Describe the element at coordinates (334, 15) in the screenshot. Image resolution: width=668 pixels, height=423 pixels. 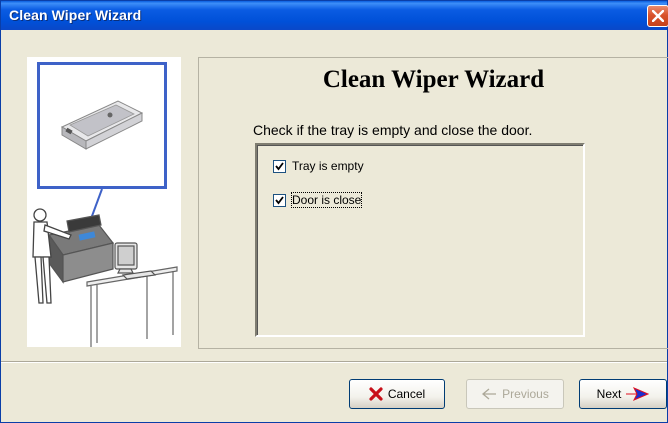
I see `title-bar: Clean Wiper Wizard` at that location.